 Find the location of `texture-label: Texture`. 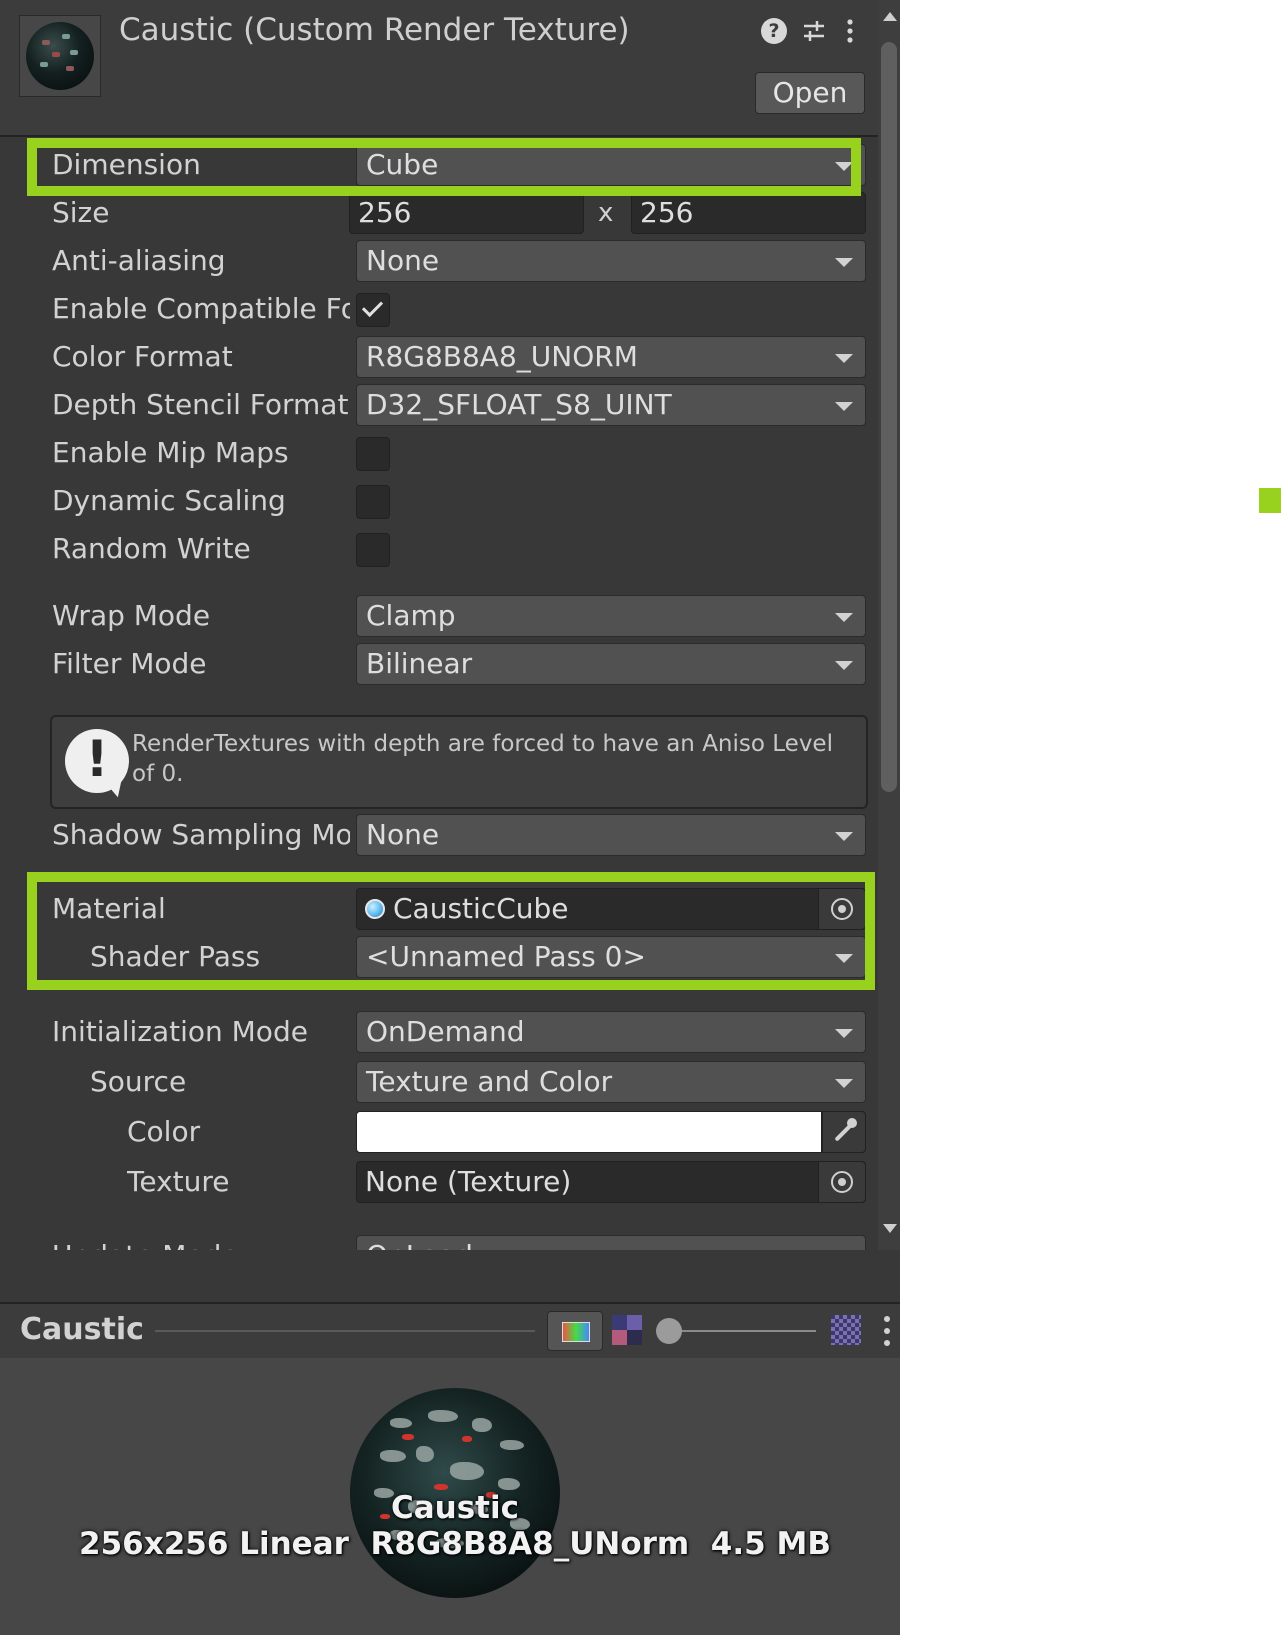

texture-label: Texture is located at coordinates (178, 1181).